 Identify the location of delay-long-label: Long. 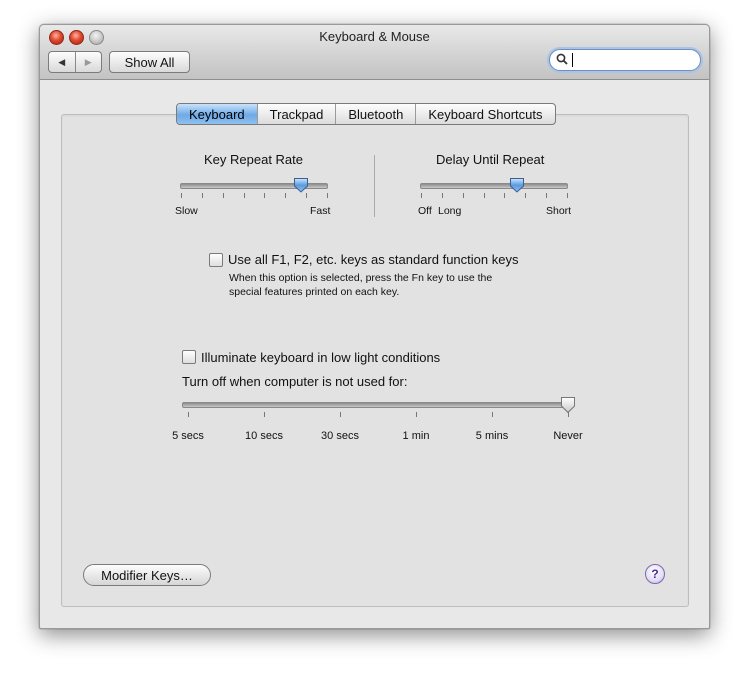
(450, 211).